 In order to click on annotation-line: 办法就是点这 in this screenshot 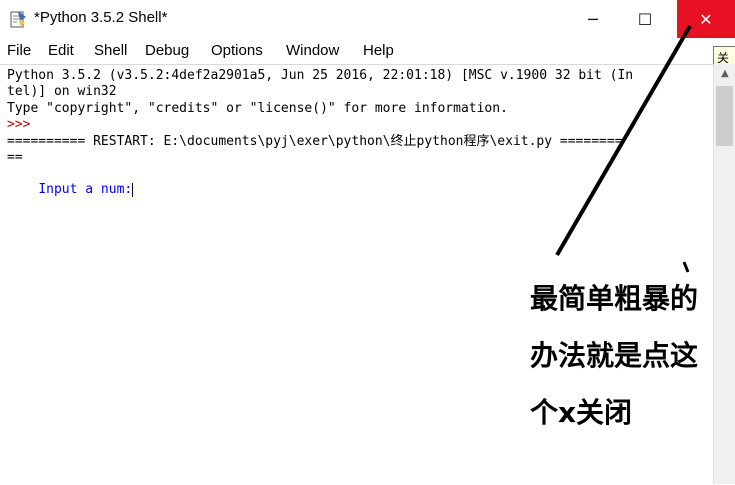, I will do `click(614, 355)`.